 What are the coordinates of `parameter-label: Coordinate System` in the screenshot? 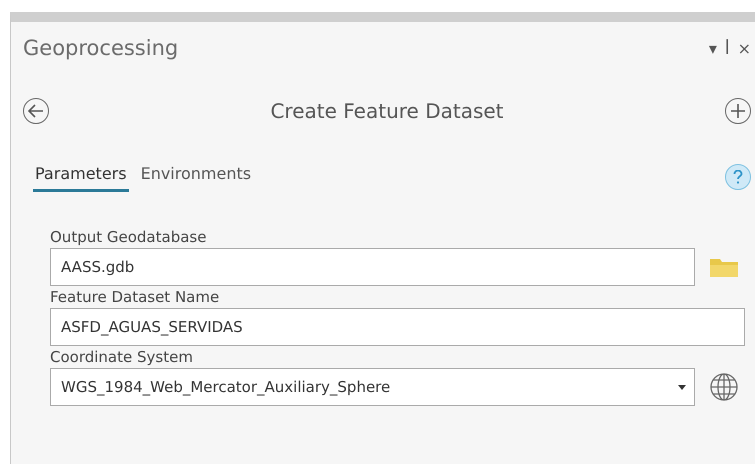 It's located at (122, 357).